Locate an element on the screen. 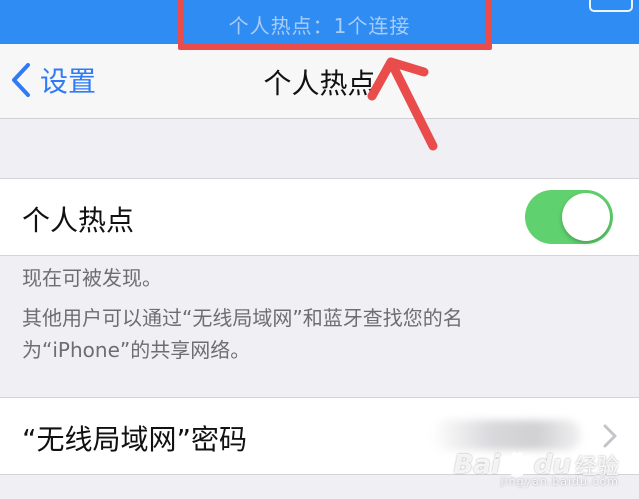 The image size is (639, 499). info-line-3: 为“iPhone”的共享网络。 is located at coordinates (136, 350).